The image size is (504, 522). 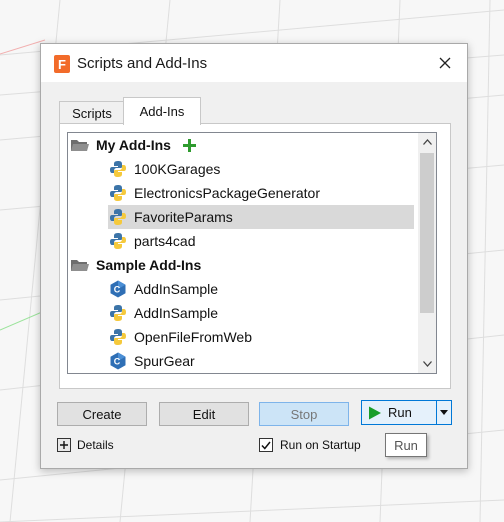 I want to click on list-item: ElectronicsPackageGenerator, so click(x=263, y=193).